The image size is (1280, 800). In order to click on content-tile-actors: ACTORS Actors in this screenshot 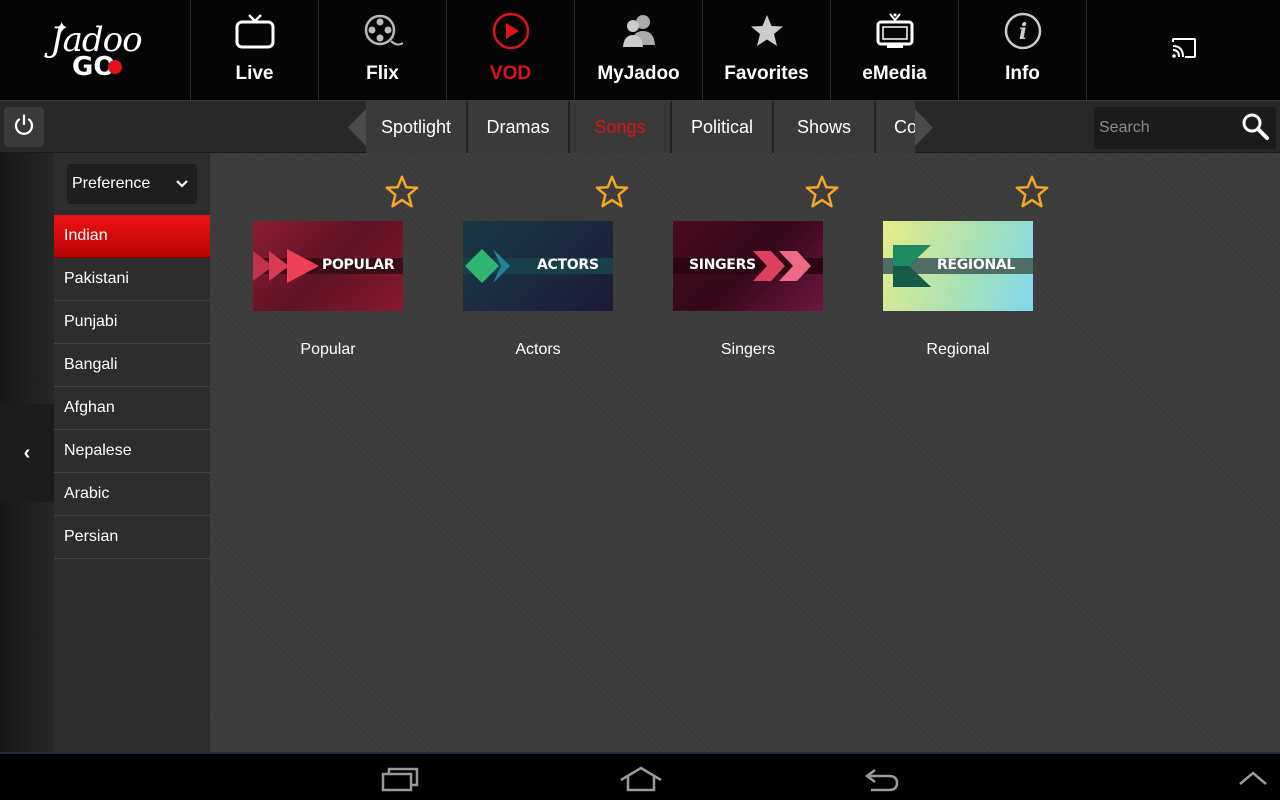, I will do `click(525, 263)`.